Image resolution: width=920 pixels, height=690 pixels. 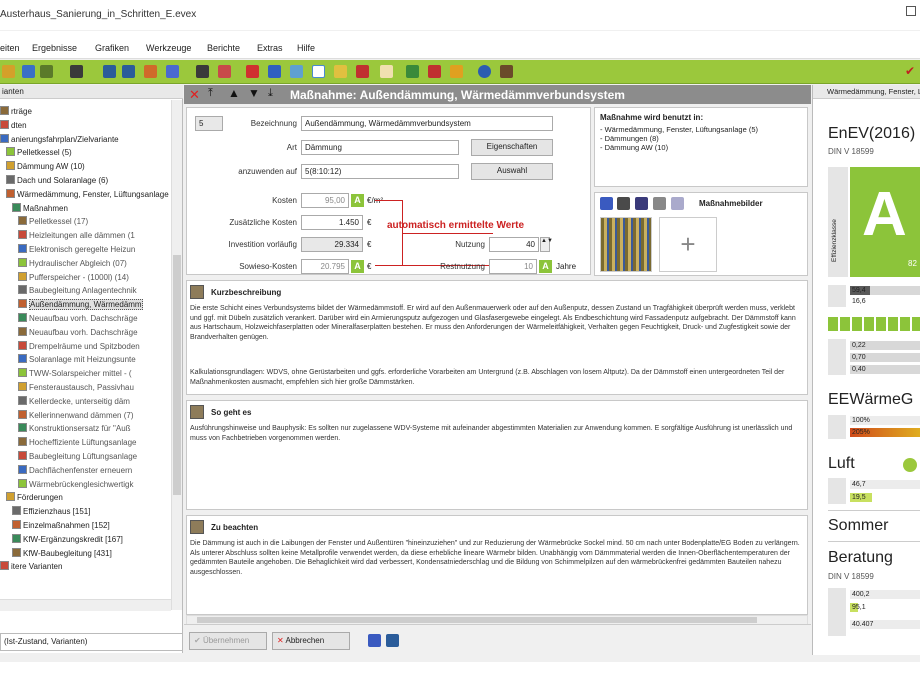 What do you see at coordinates (8, 71) in the screenshot?
I see `undo-icon` at bounding box center [8, 71].